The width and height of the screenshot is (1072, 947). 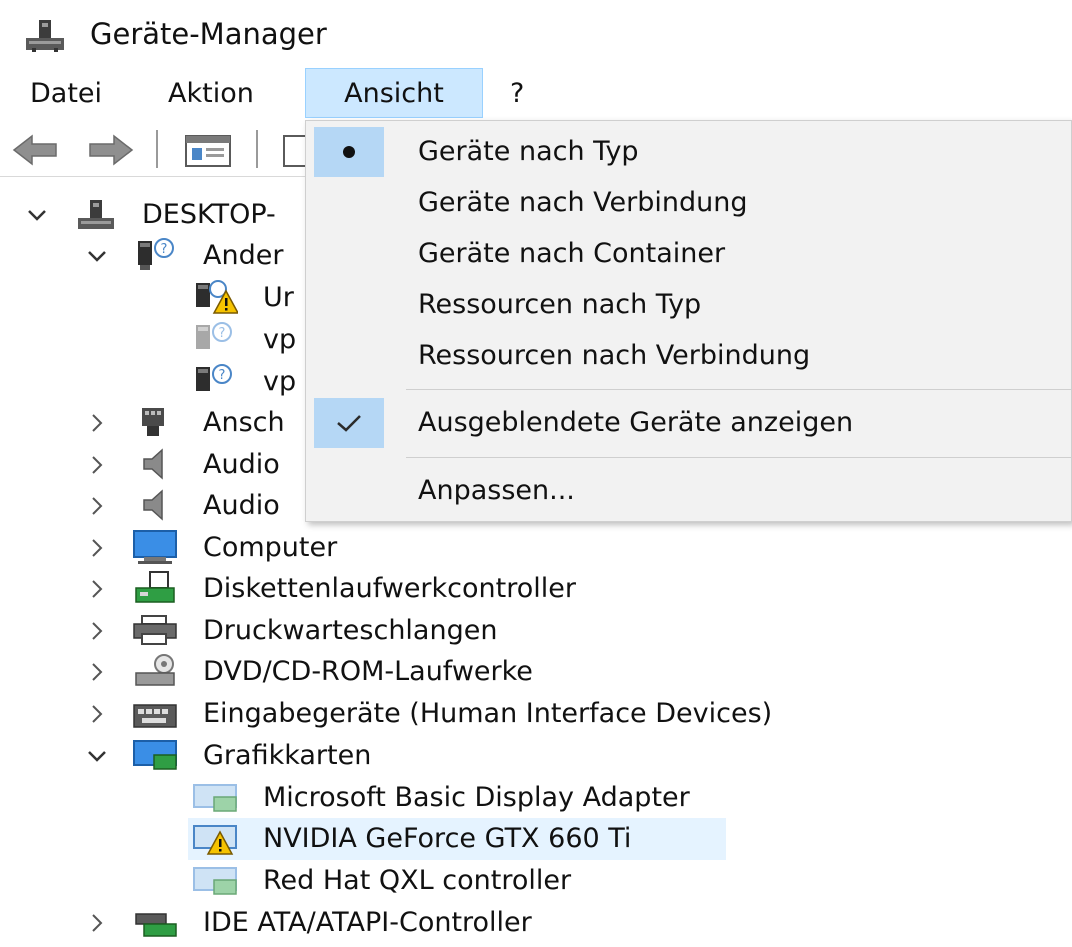 What do you see at coordinates (155, 547) in the screenshot?
I see `monitor-icon` at bounding box center [155, 547].